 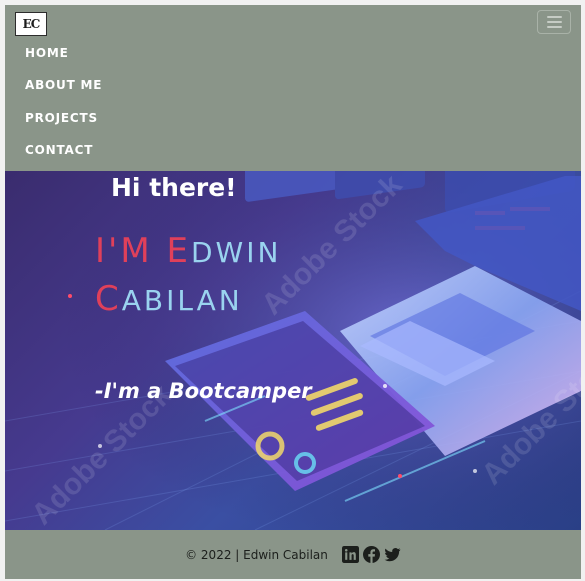 I want to click on nav-item-contact: CONTACT, so click(x=63, y=156).